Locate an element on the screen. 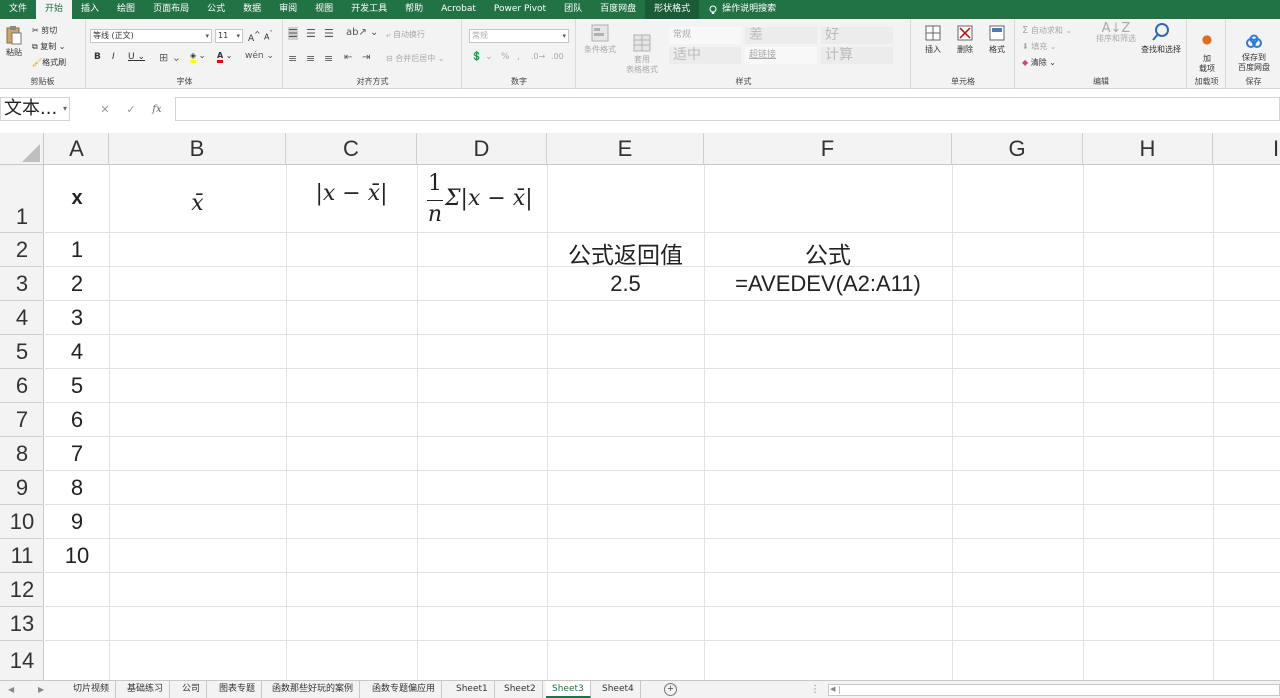 The height and width of the screenshot is (698, 1280). cell-b1: x̄ is located at coordinates (197, 203).